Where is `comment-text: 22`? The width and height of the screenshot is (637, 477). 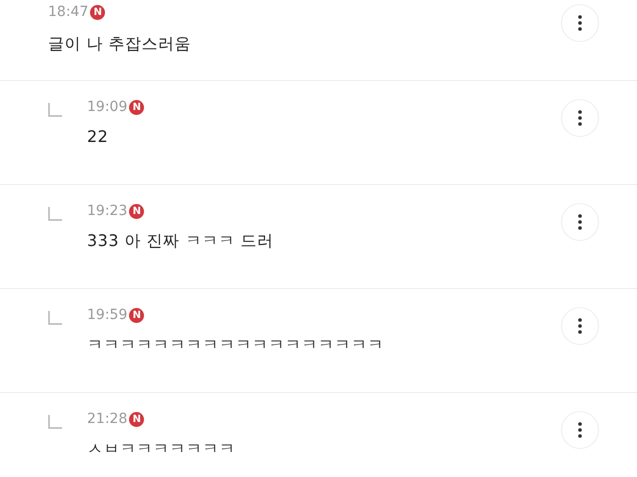 comment-text: 22 is located at coordinates (98, 136).